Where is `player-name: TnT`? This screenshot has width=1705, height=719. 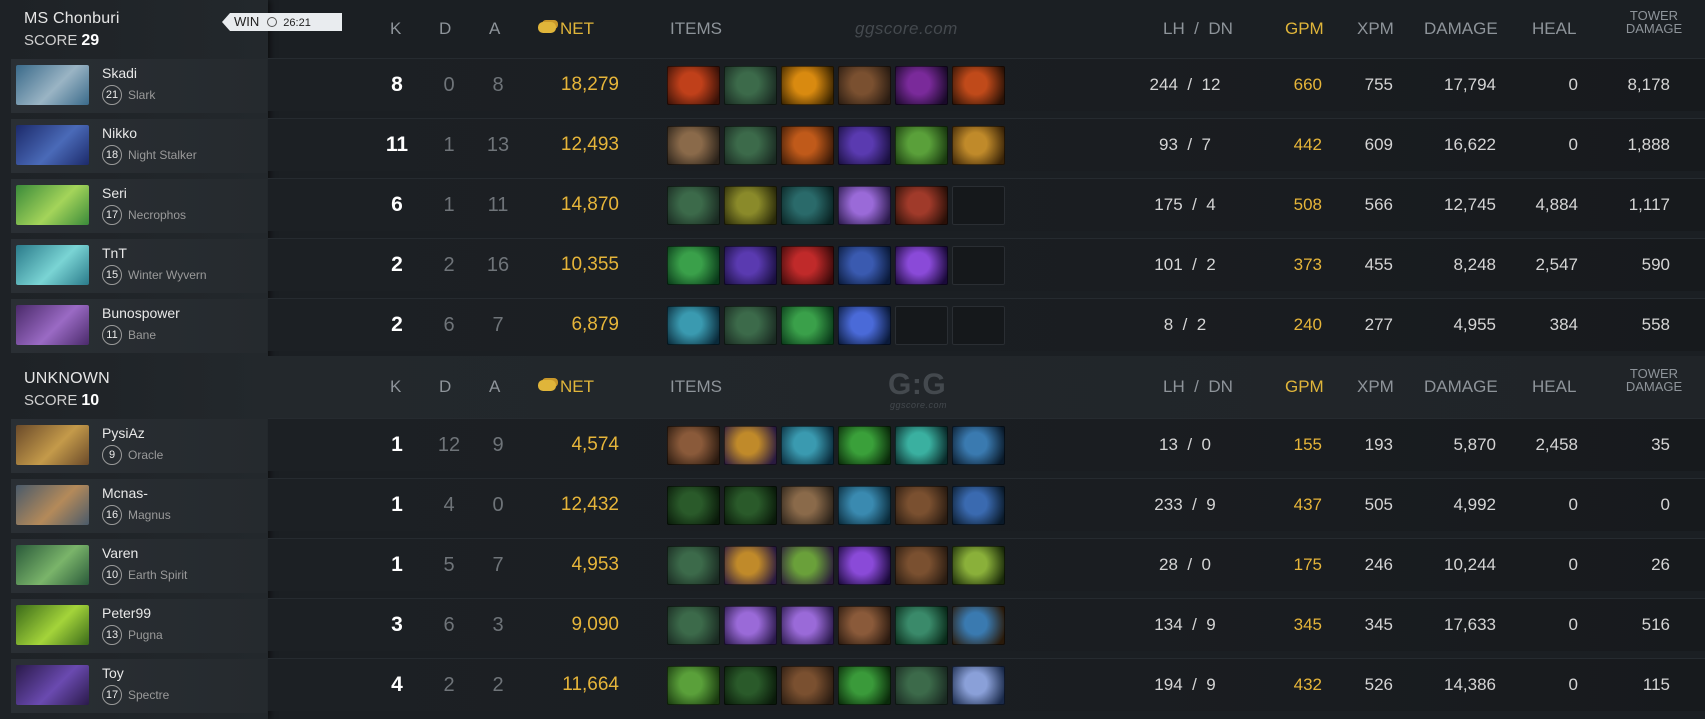 player-name: TnT is located at coordinates (114, 253).